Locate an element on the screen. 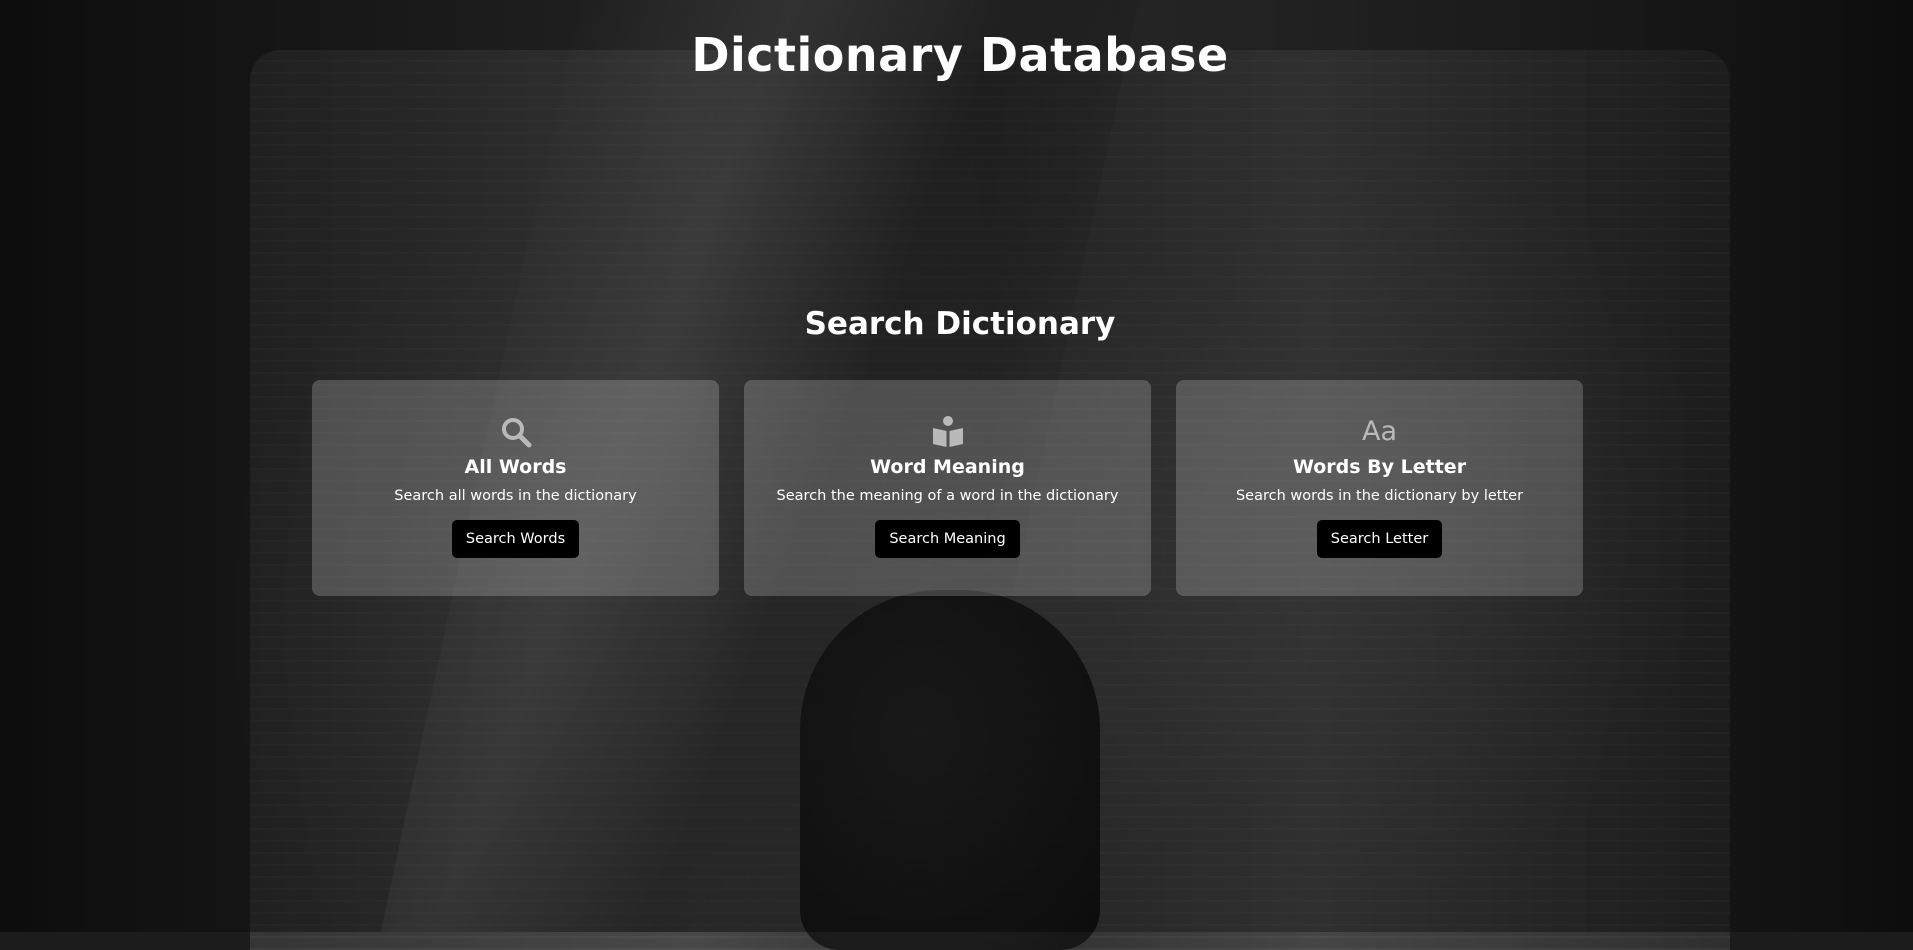 This screenshot has width=1913, height=950. search-letter-button: Search Letter is located at coordinates (1379, 539).